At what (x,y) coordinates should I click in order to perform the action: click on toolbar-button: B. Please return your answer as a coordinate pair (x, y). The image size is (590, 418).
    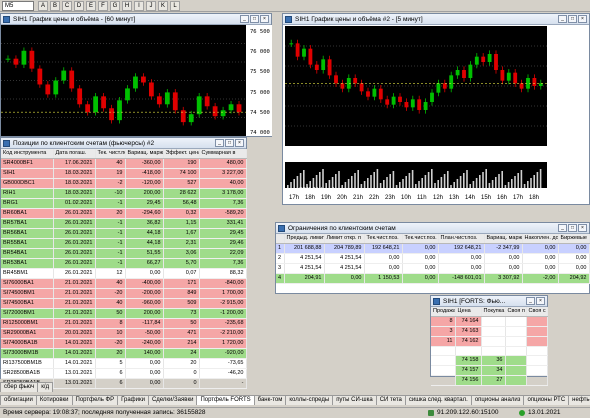
    Looking at the image, I should click on (55, 6).